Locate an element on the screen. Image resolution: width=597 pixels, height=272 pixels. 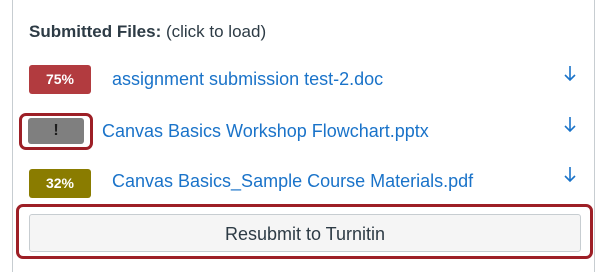
status-badge: ! is located at coordinates (56, 131).